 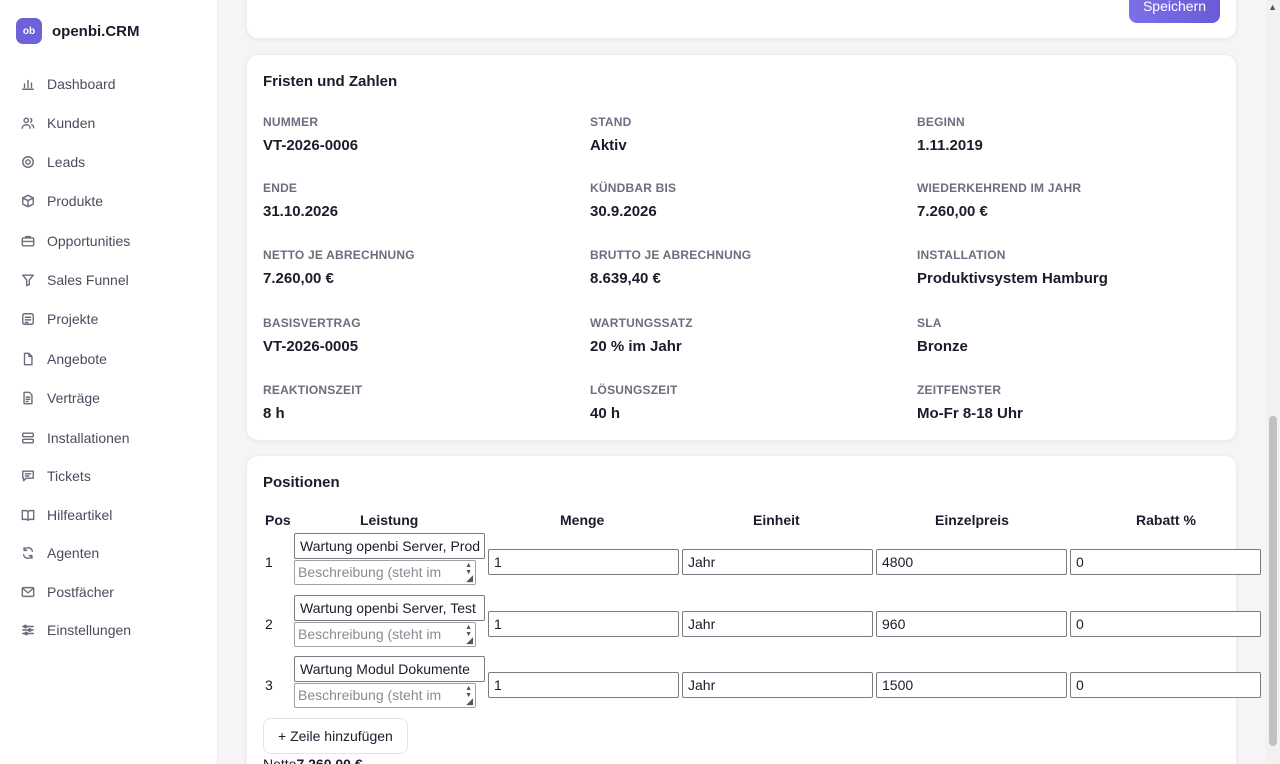 What do you see at coordinates (59, 553) in the screenshot?
I see `sidebar-item-agenten: Agenten` at bounding box center [59, 553].